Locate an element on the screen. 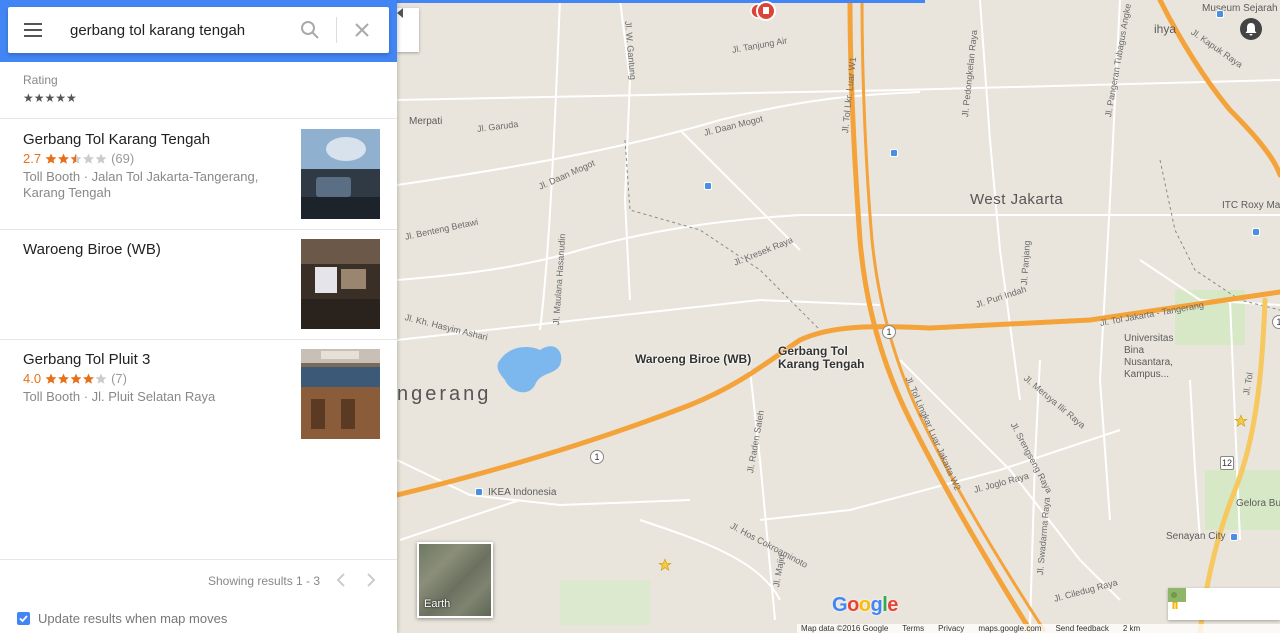 The height and width of the screenshot is (633, 1280). rating-filter-label: Rating is located at coordinates (40, 80).